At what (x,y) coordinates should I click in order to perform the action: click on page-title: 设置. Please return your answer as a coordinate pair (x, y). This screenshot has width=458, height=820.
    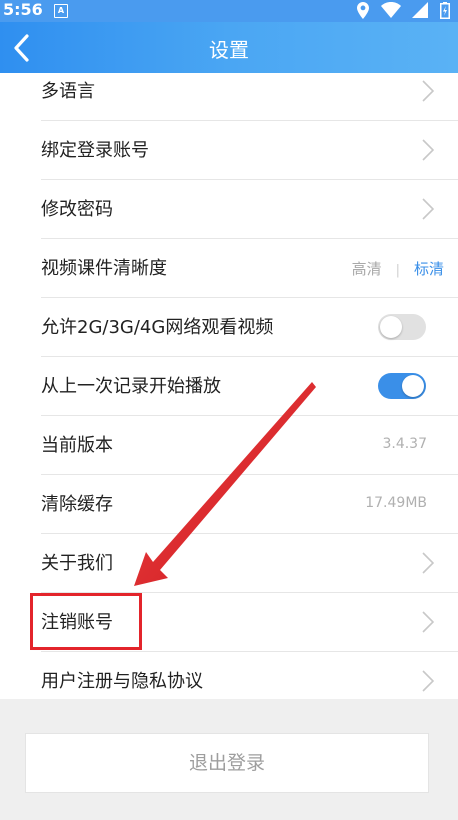
    Looking at the image, I should click on (229, 50).